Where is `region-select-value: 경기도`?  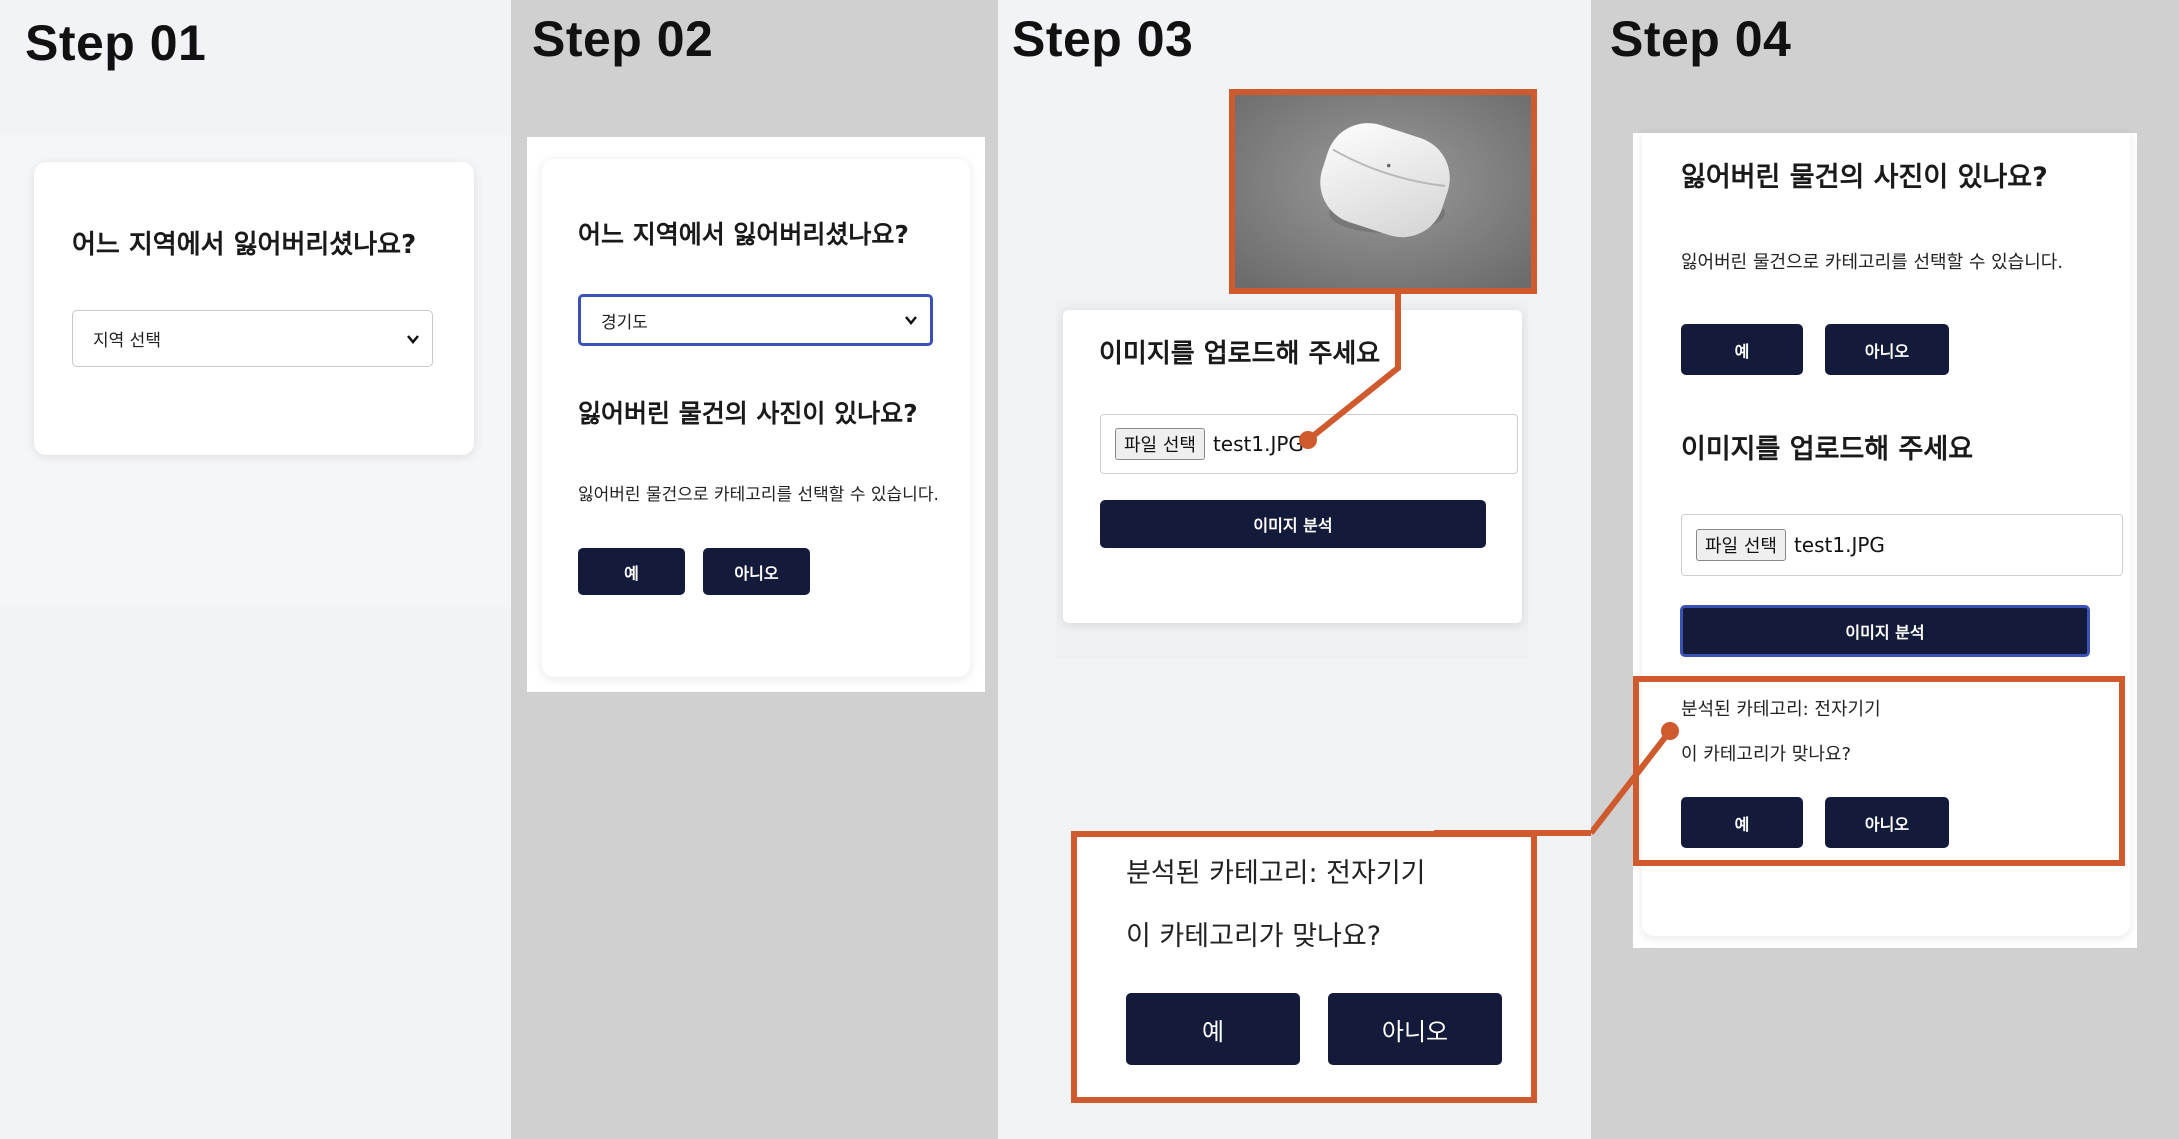
region-select-value: 경기도 is located at coordinates (624, 322).